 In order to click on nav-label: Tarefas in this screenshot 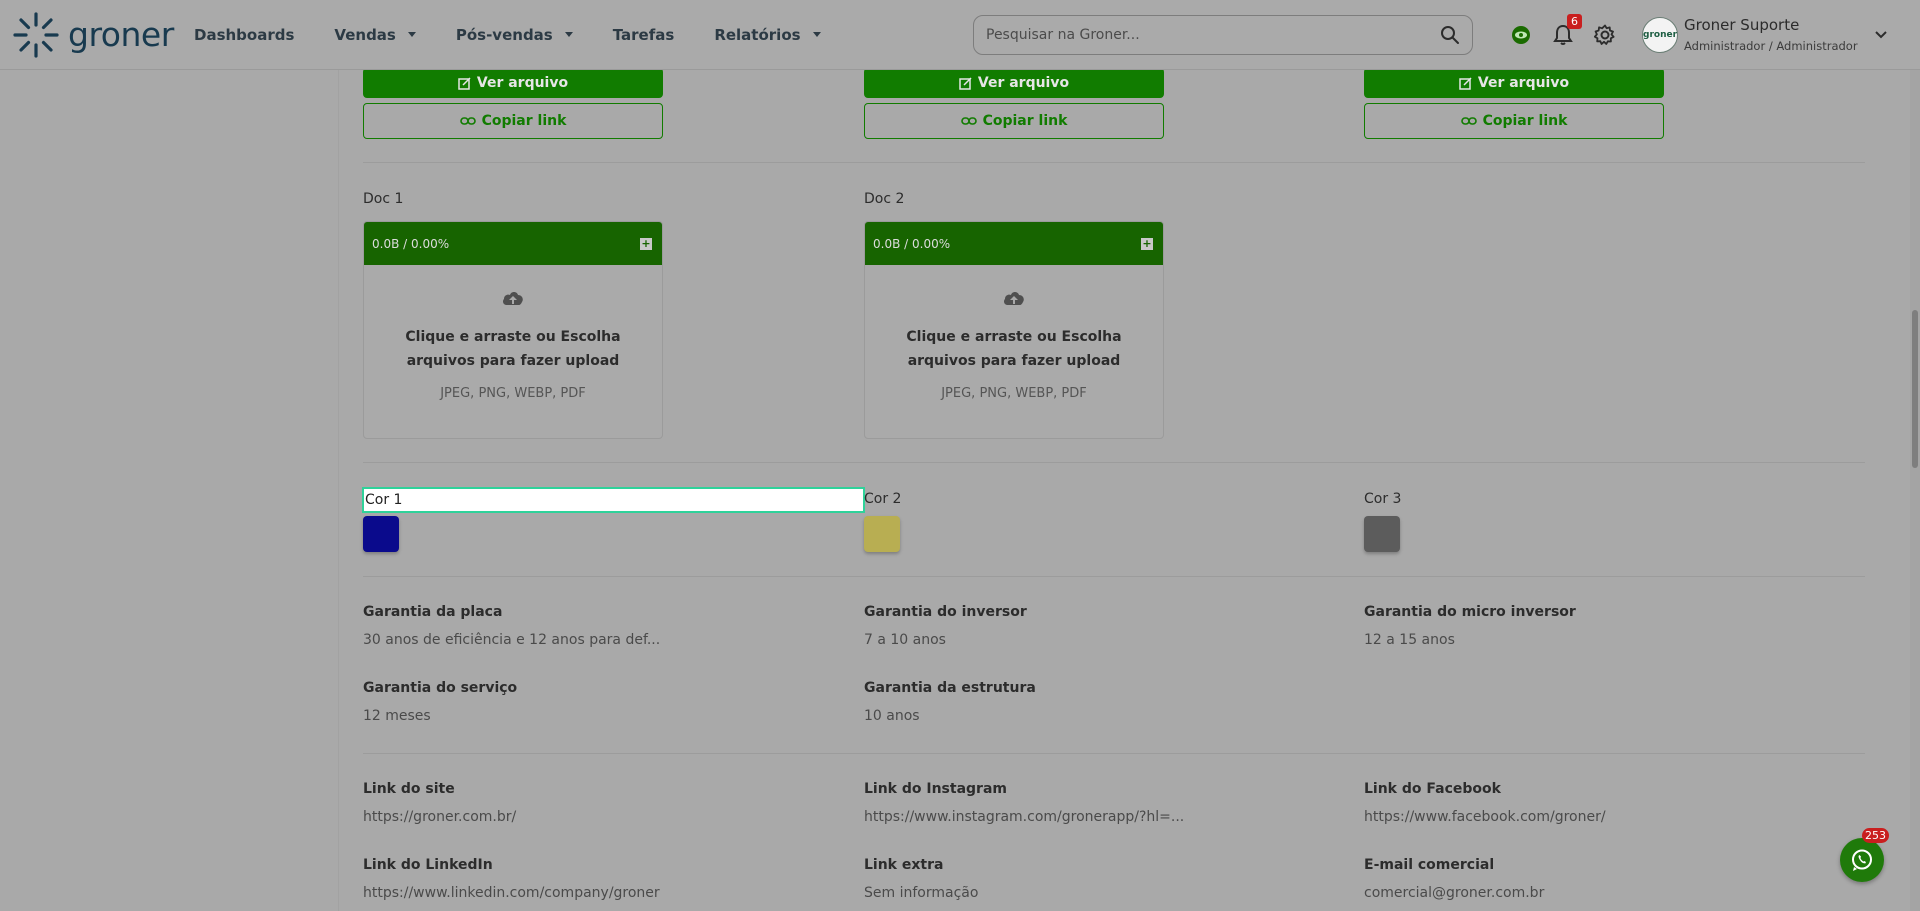, I will do `click(643, 34)`.